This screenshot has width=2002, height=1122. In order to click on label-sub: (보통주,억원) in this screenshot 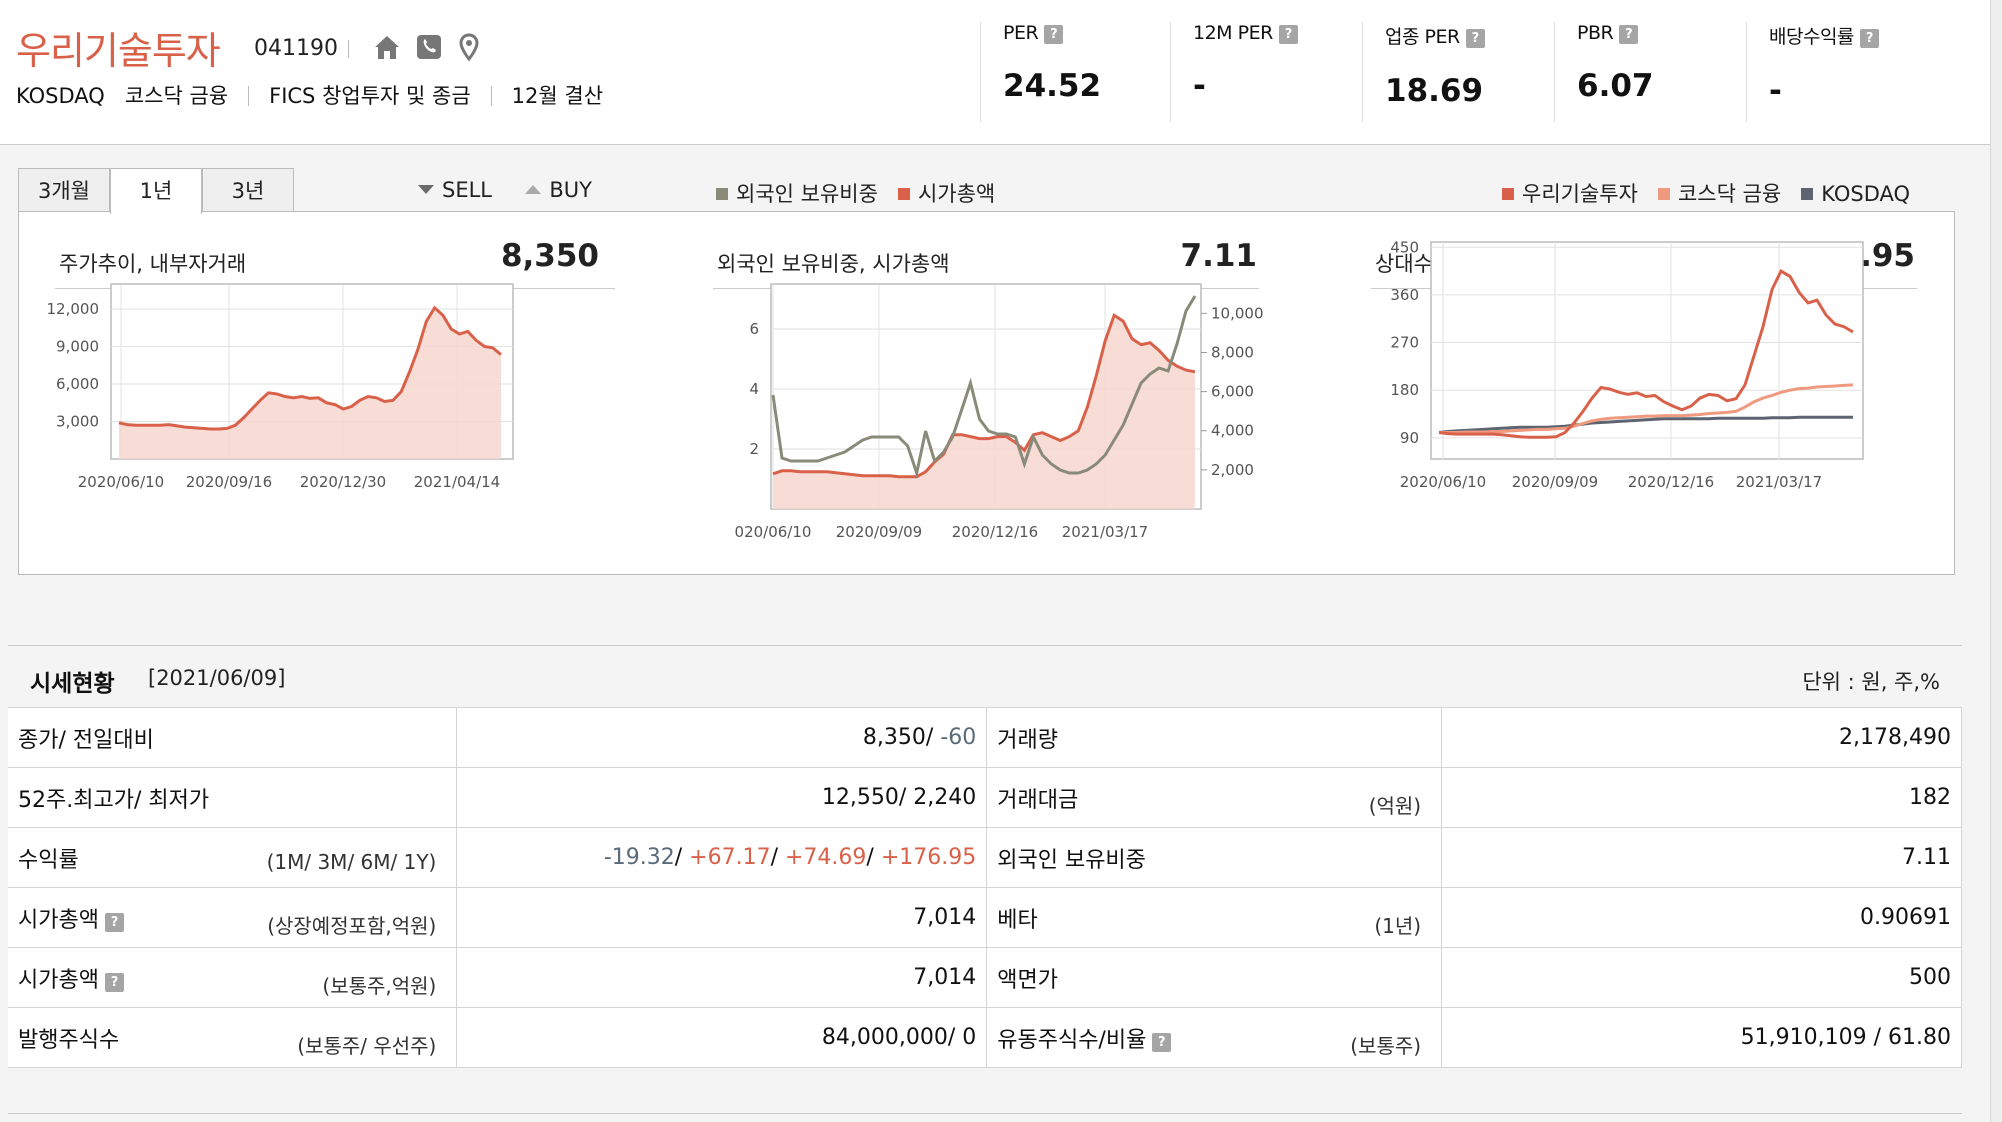, I will do `click(379, 986)`.